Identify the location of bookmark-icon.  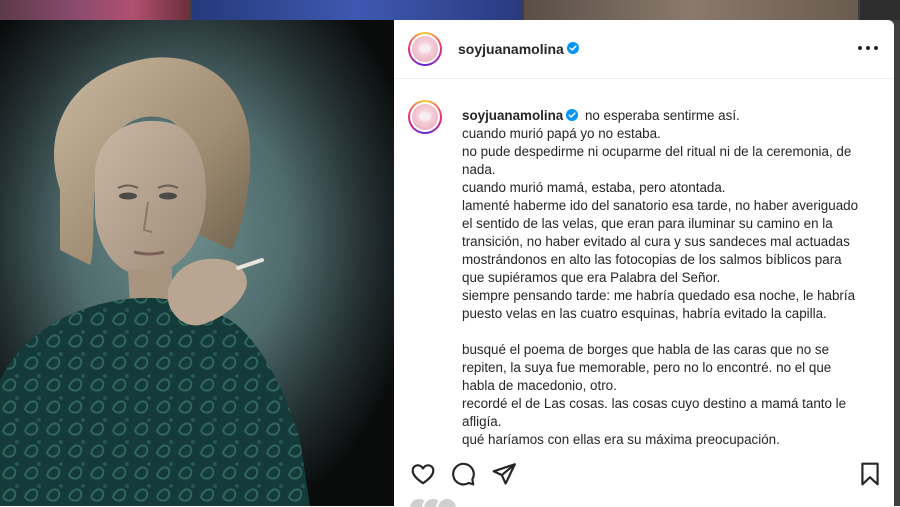
(870, 474).